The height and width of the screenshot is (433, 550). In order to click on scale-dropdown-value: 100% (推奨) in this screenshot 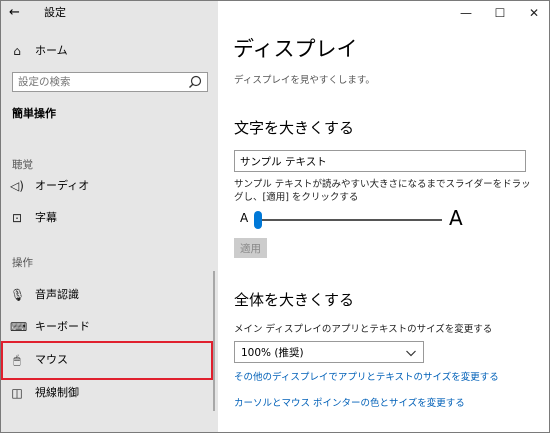, I will do `click(272, 353)`.